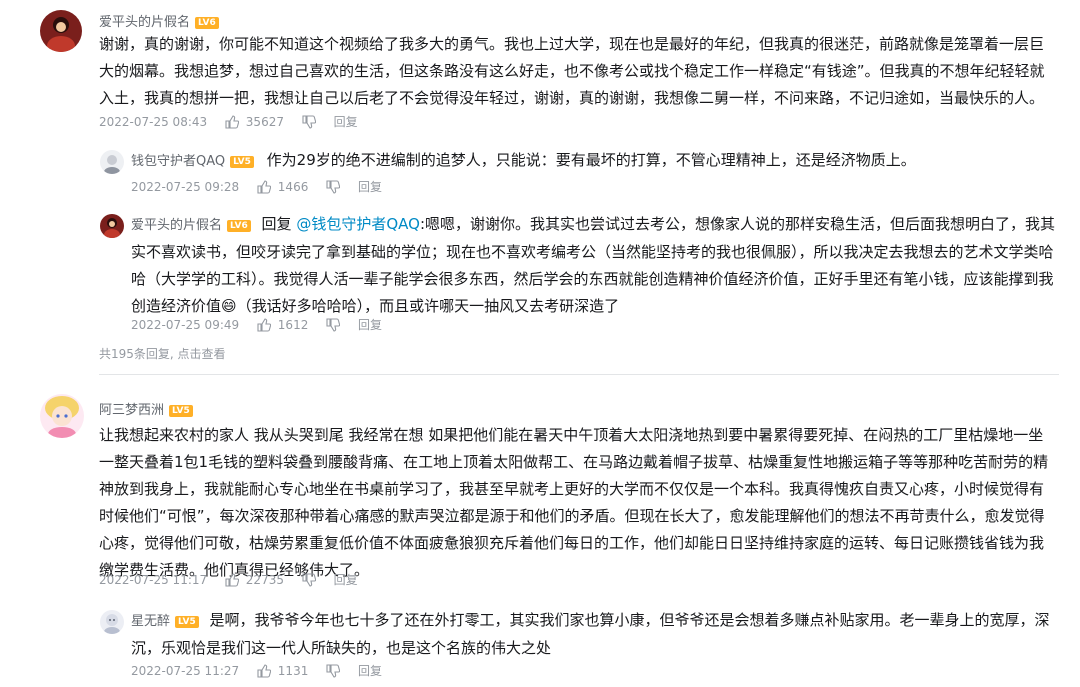 The height and width of the screenshot is (687, 1080). Describe the element at coordinates (579, 374) in the screenshot. I see `comment-divider` at that location.